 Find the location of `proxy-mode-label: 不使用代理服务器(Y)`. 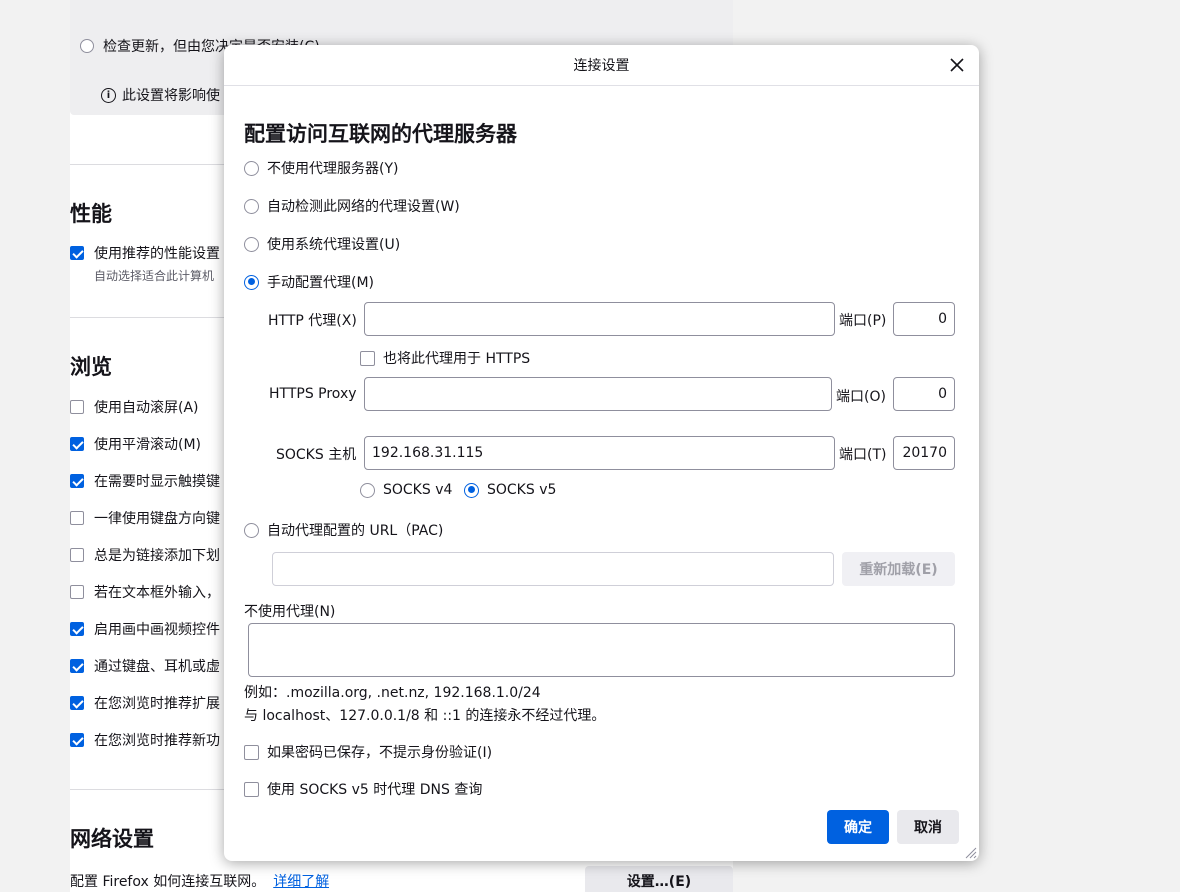

proxy-mode-label: 不使用代理服务器(Y) is located at coordinates (333, 169).